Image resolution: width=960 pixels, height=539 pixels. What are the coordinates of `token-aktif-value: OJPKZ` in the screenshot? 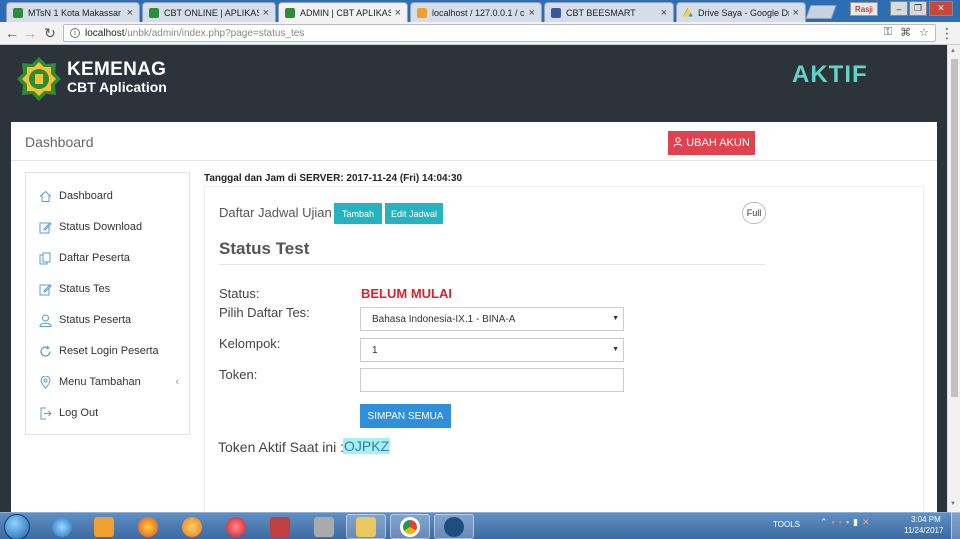 It's located at (367, 446).